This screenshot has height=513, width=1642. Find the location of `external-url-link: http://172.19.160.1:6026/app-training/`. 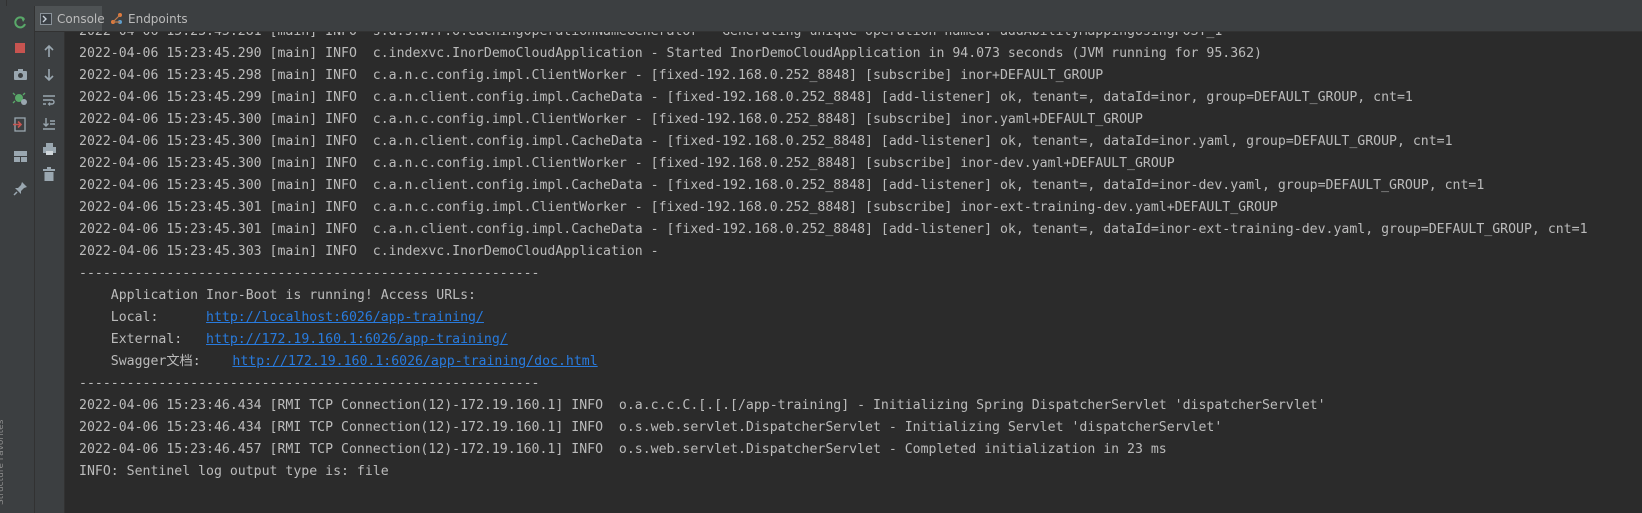

external-url-link: http://172.19.160.1:6026/app-training/ is located at coordinates (357, 339).